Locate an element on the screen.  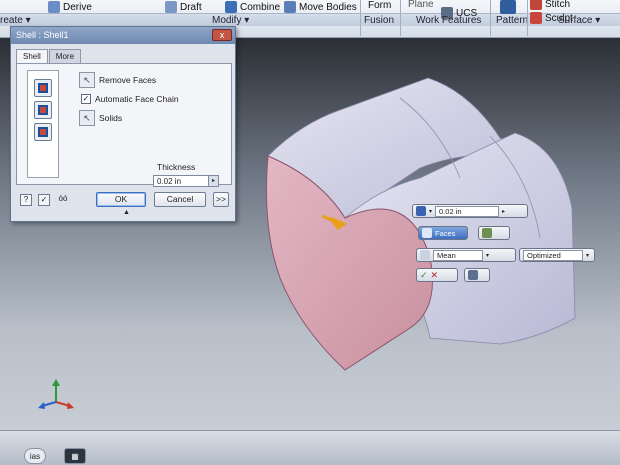
stitch-label: Stitch is located at coordinates (558, 5).